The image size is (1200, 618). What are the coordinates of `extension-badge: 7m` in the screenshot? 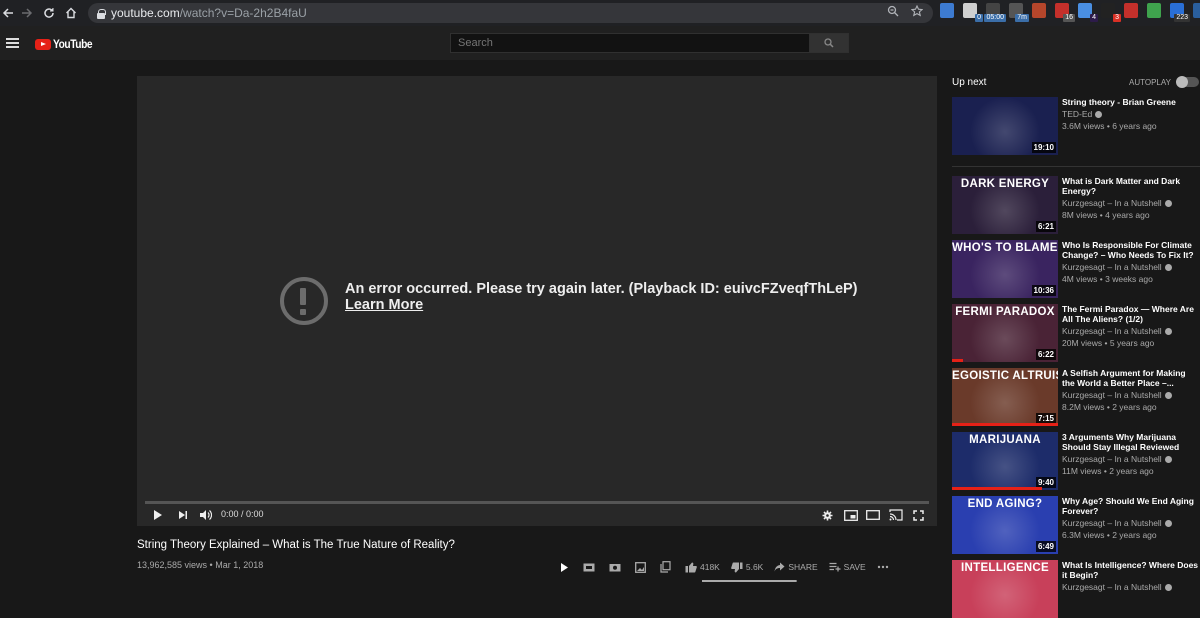 It's located at (1022, 18).